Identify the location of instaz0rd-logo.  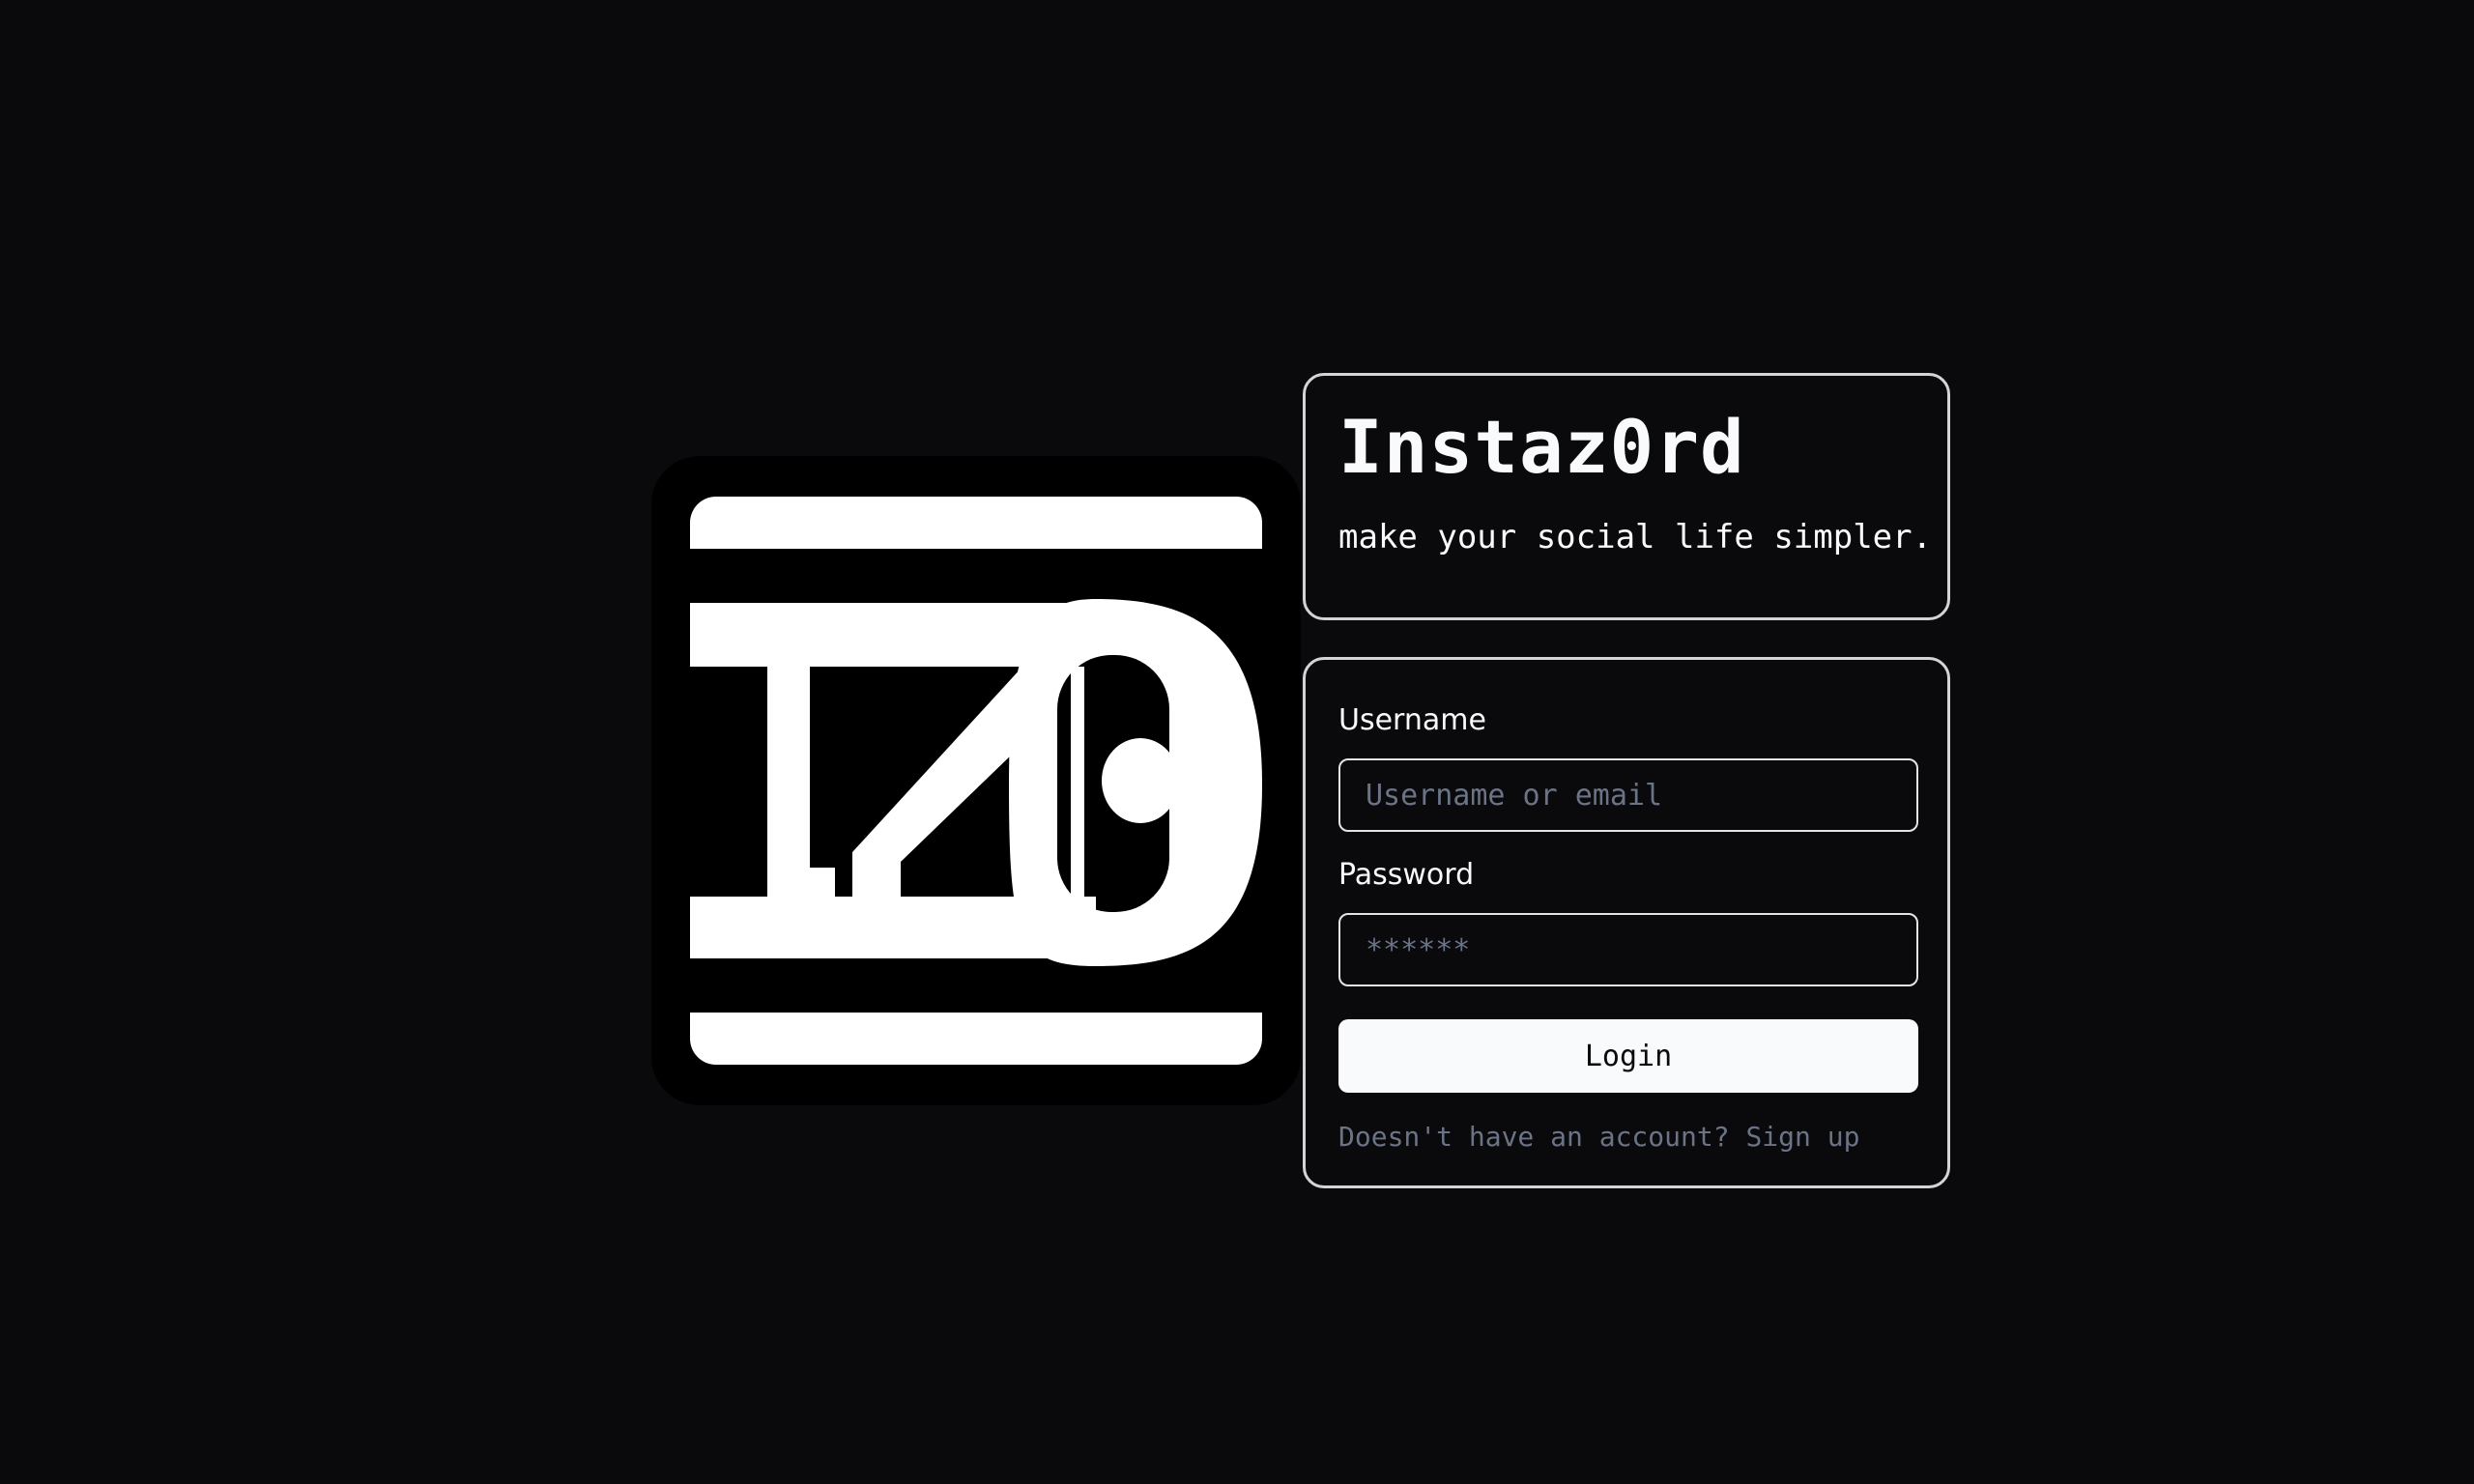
(976, 781).